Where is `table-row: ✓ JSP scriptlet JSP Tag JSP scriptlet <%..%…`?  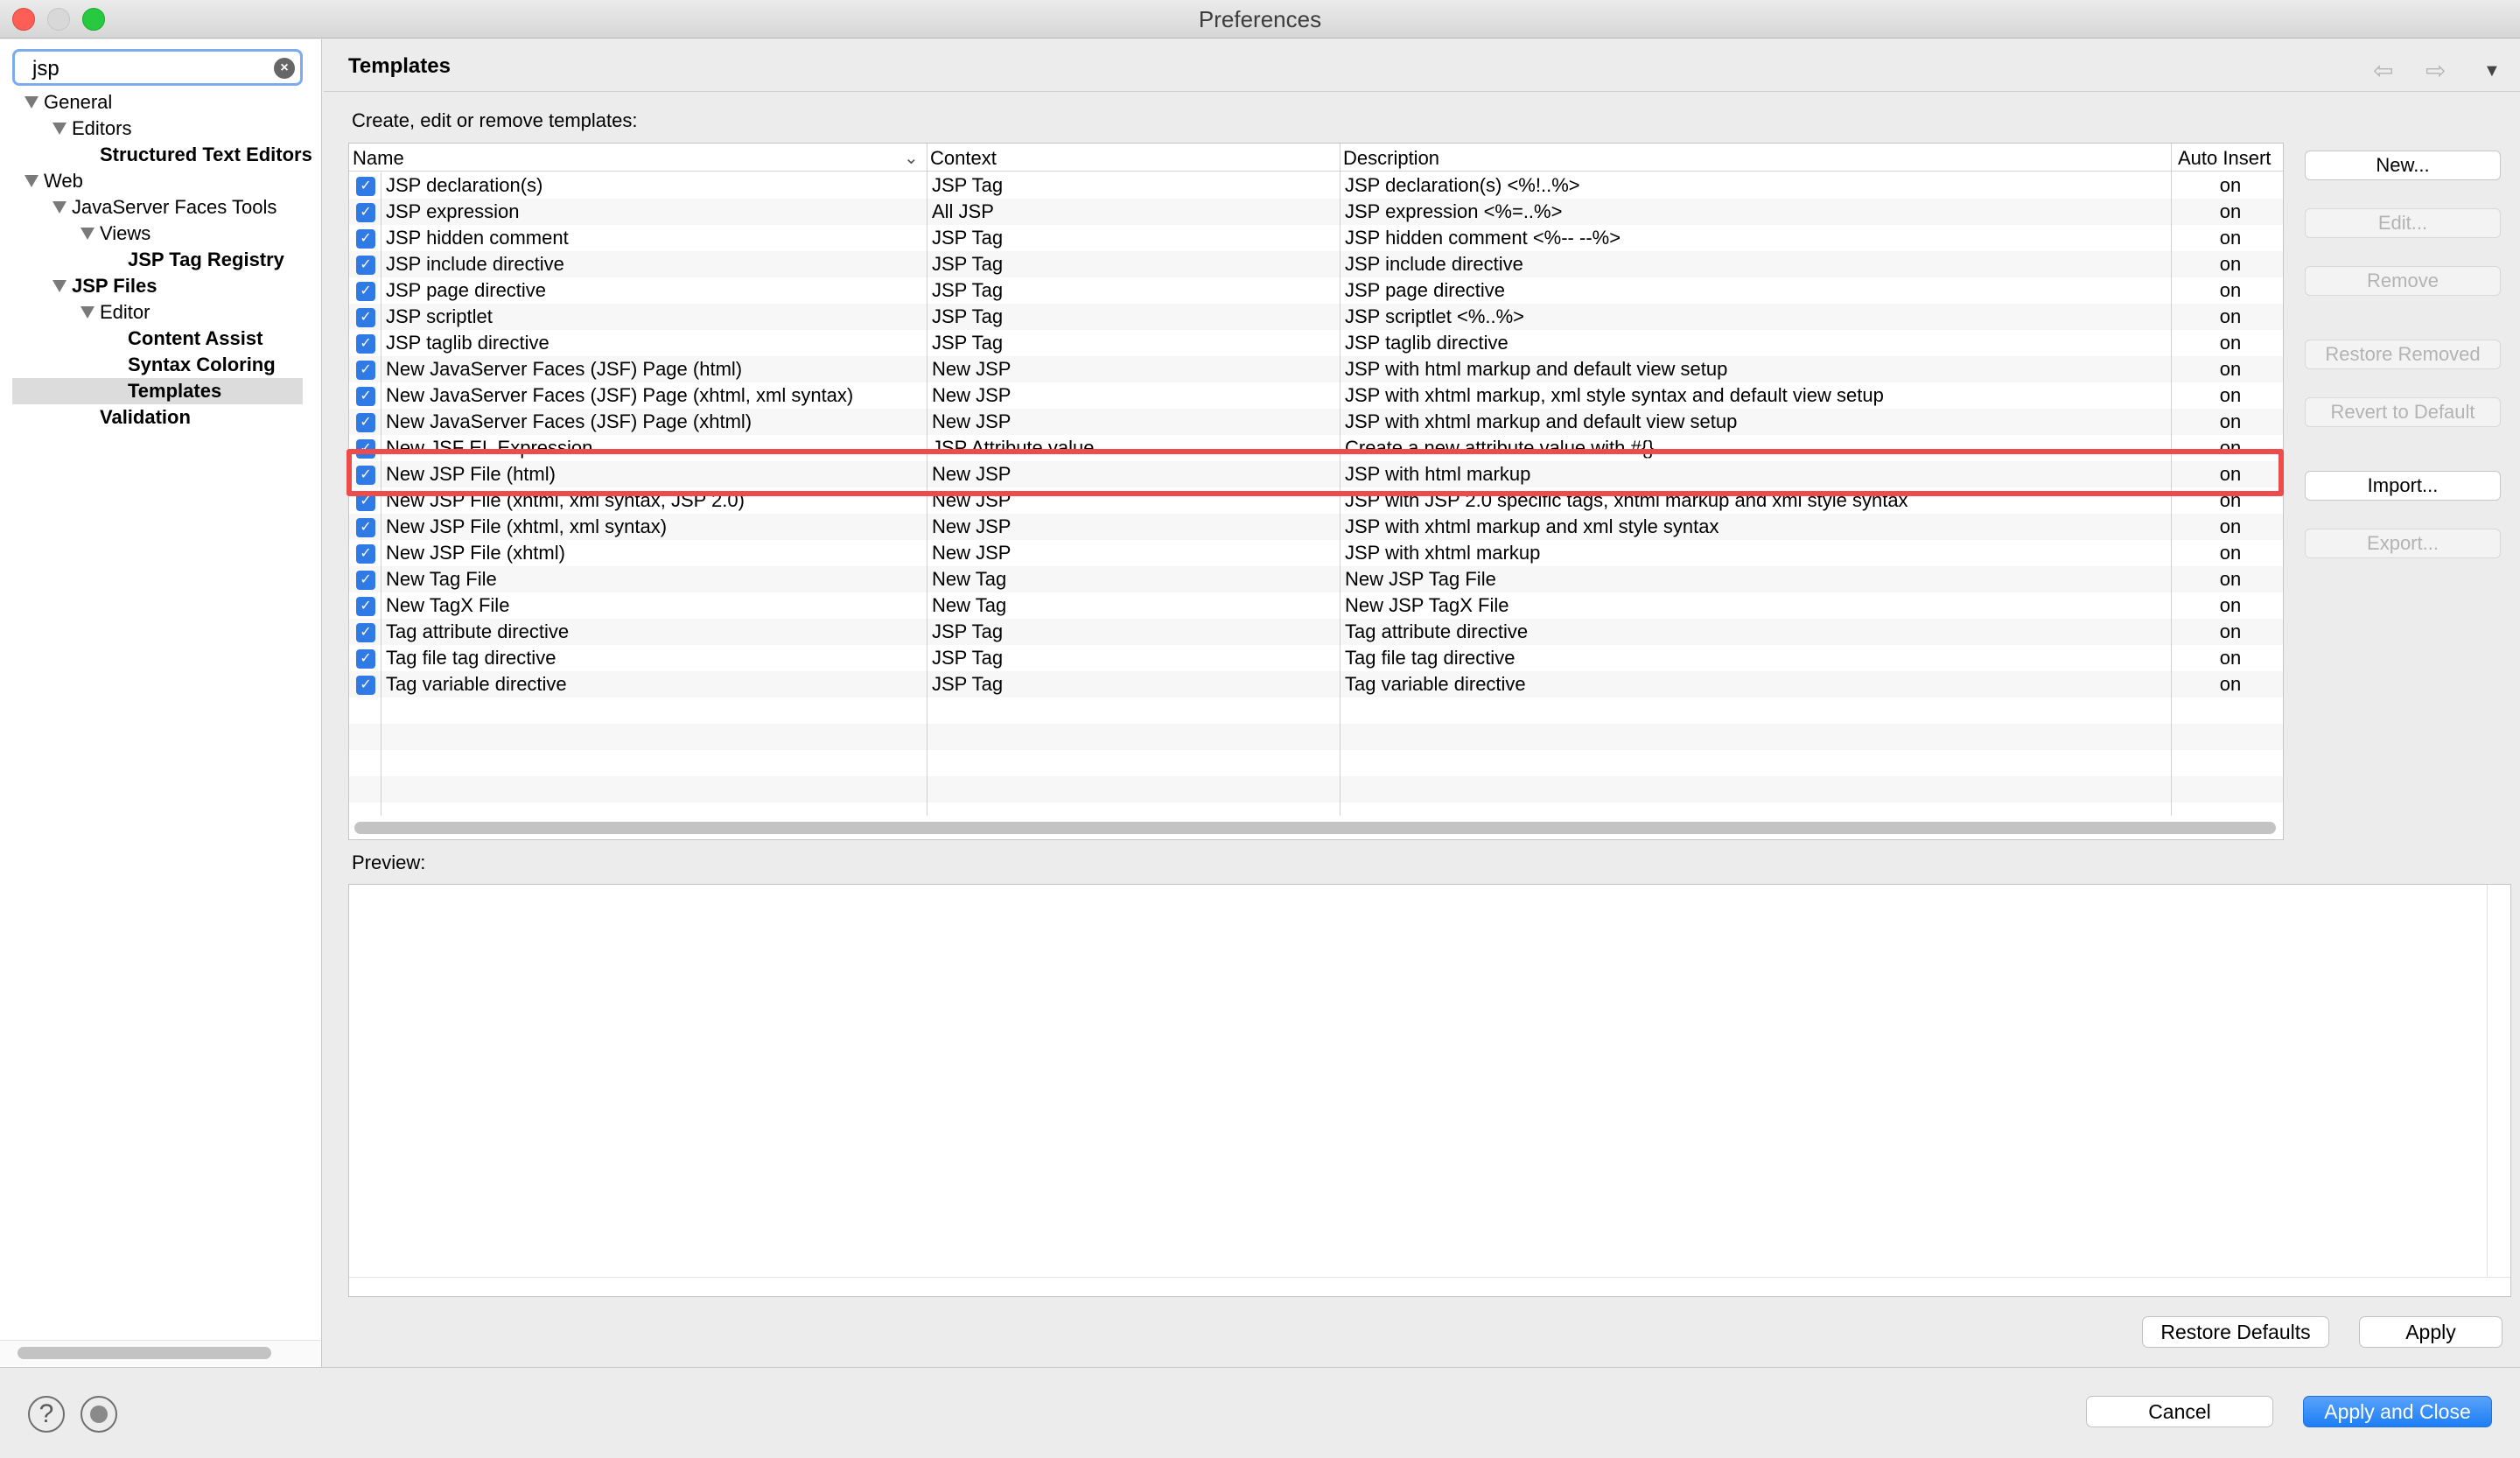 table-row: ✓ JSP scriptlet JSP Tag JSP scriptlet <%..%… is located at coordinates (1316, 317).